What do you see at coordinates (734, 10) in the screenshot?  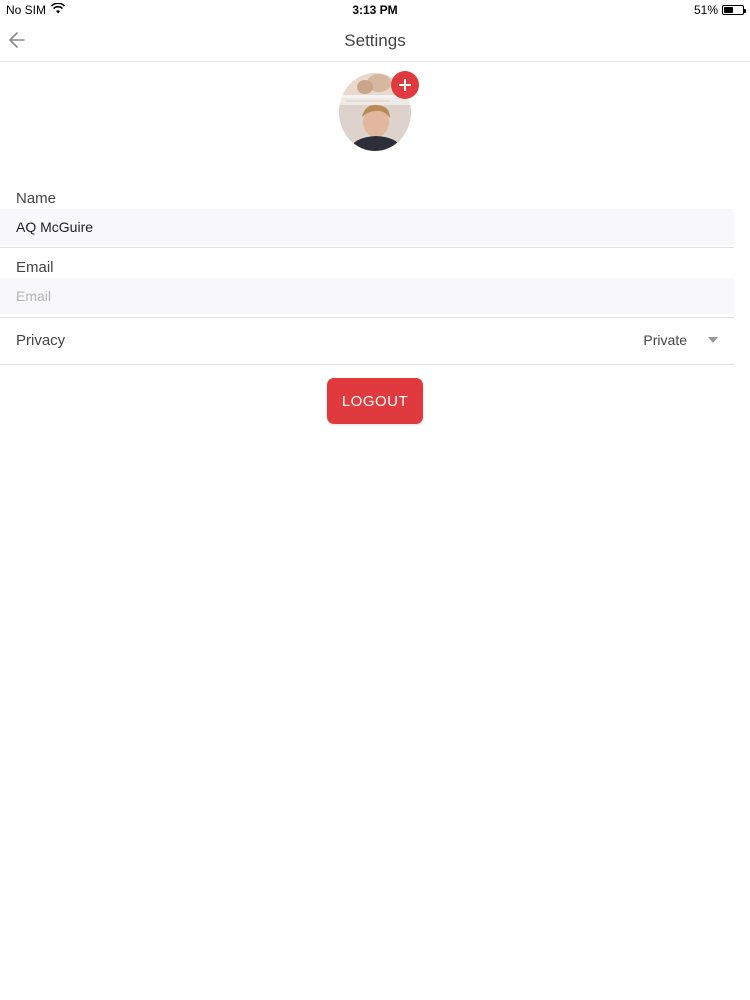 I see `battery-icon` at bounding box center [734, 10].